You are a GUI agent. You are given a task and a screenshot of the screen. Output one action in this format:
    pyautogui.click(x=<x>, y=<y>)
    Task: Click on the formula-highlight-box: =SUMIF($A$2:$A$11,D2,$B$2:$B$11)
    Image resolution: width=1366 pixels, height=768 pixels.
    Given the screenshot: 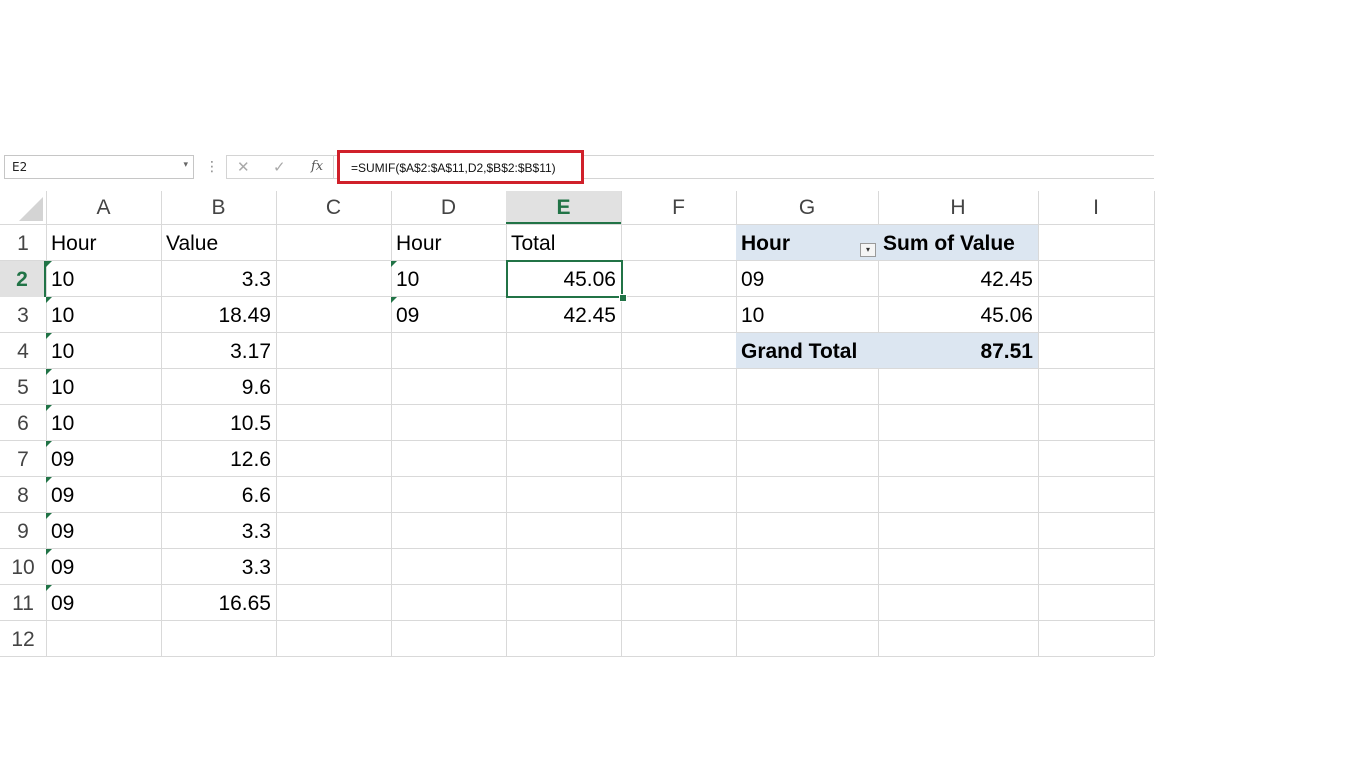 What is the action you would take?
    pyautogui.click(x=460, y=167)
    